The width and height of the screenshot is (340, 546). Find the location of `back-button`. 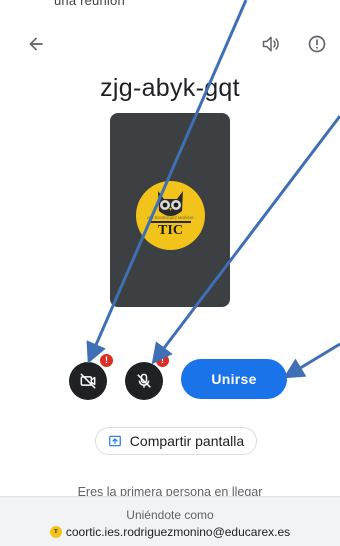

back-button is located at coordinates (36, 44).